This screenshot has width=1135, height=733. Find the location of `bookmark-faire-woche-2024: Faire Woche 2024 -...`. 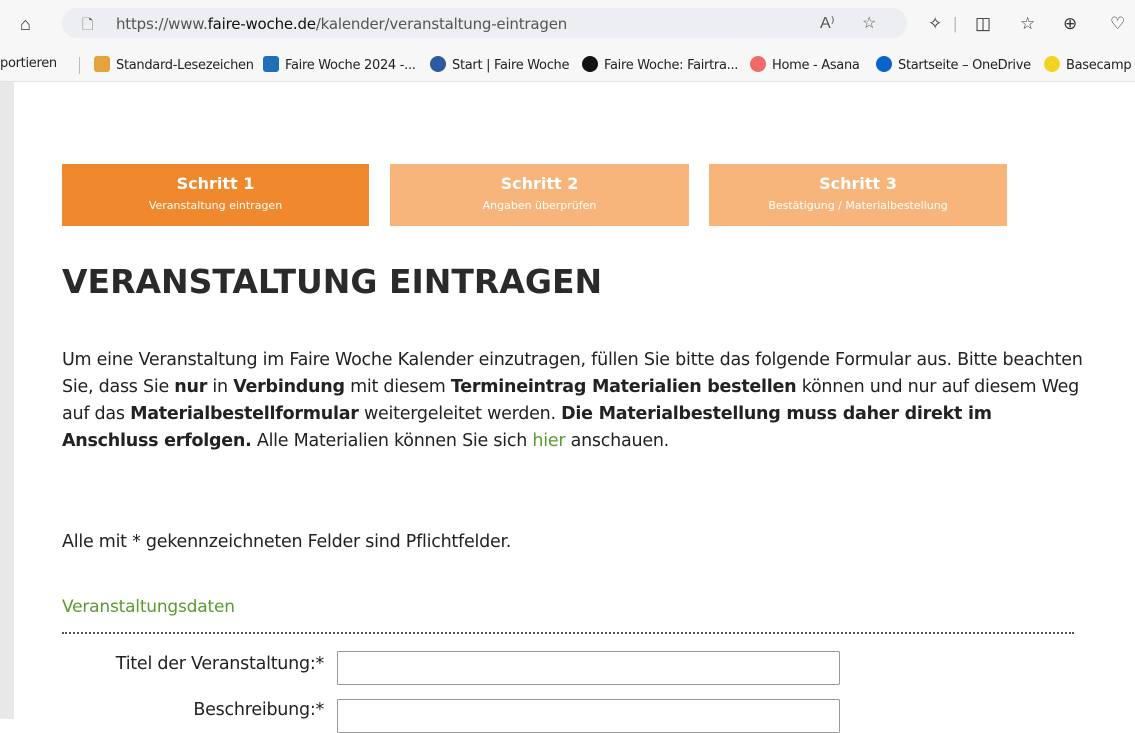

bookmark-faire-woche-2024: Faire Woche 2024 -... is located at coordinates (339, 64).